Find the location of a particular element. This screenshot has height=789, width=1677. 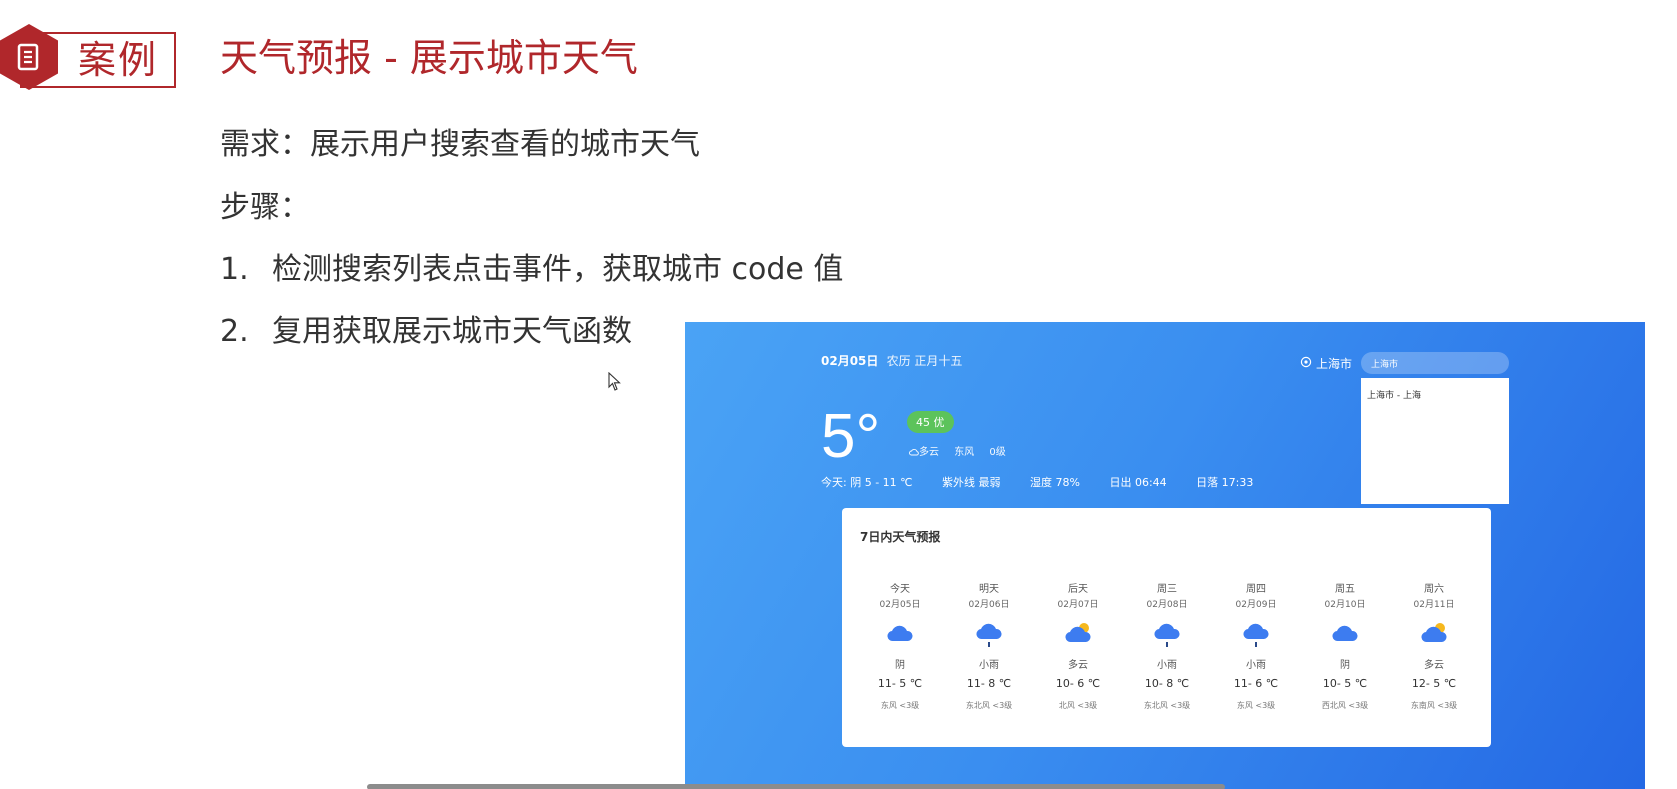

forecast-day: 后天 02月07日 多云 10- 6 ℃ 北风 <3级 is located at coordinates (1078, 645).